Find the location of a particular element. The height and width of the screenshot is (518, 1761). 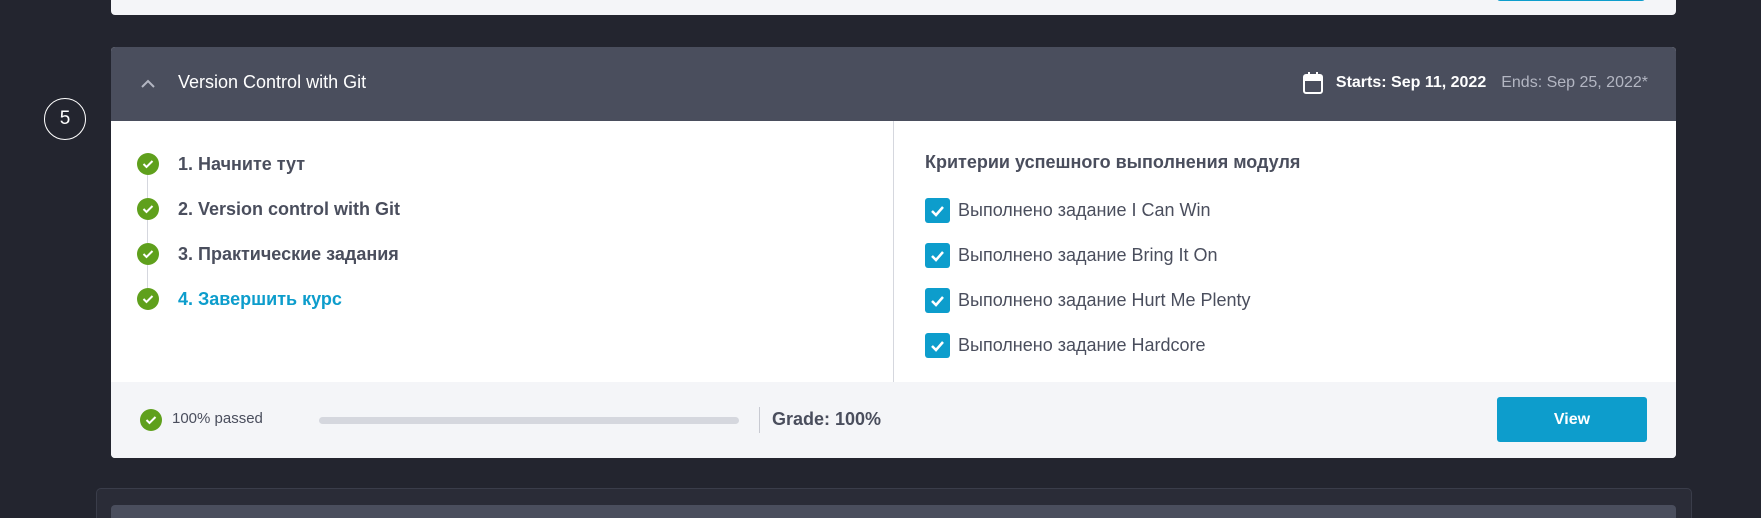

criteria-label: Выполнено задание Bring It On is located at coordinates (1088, 255).